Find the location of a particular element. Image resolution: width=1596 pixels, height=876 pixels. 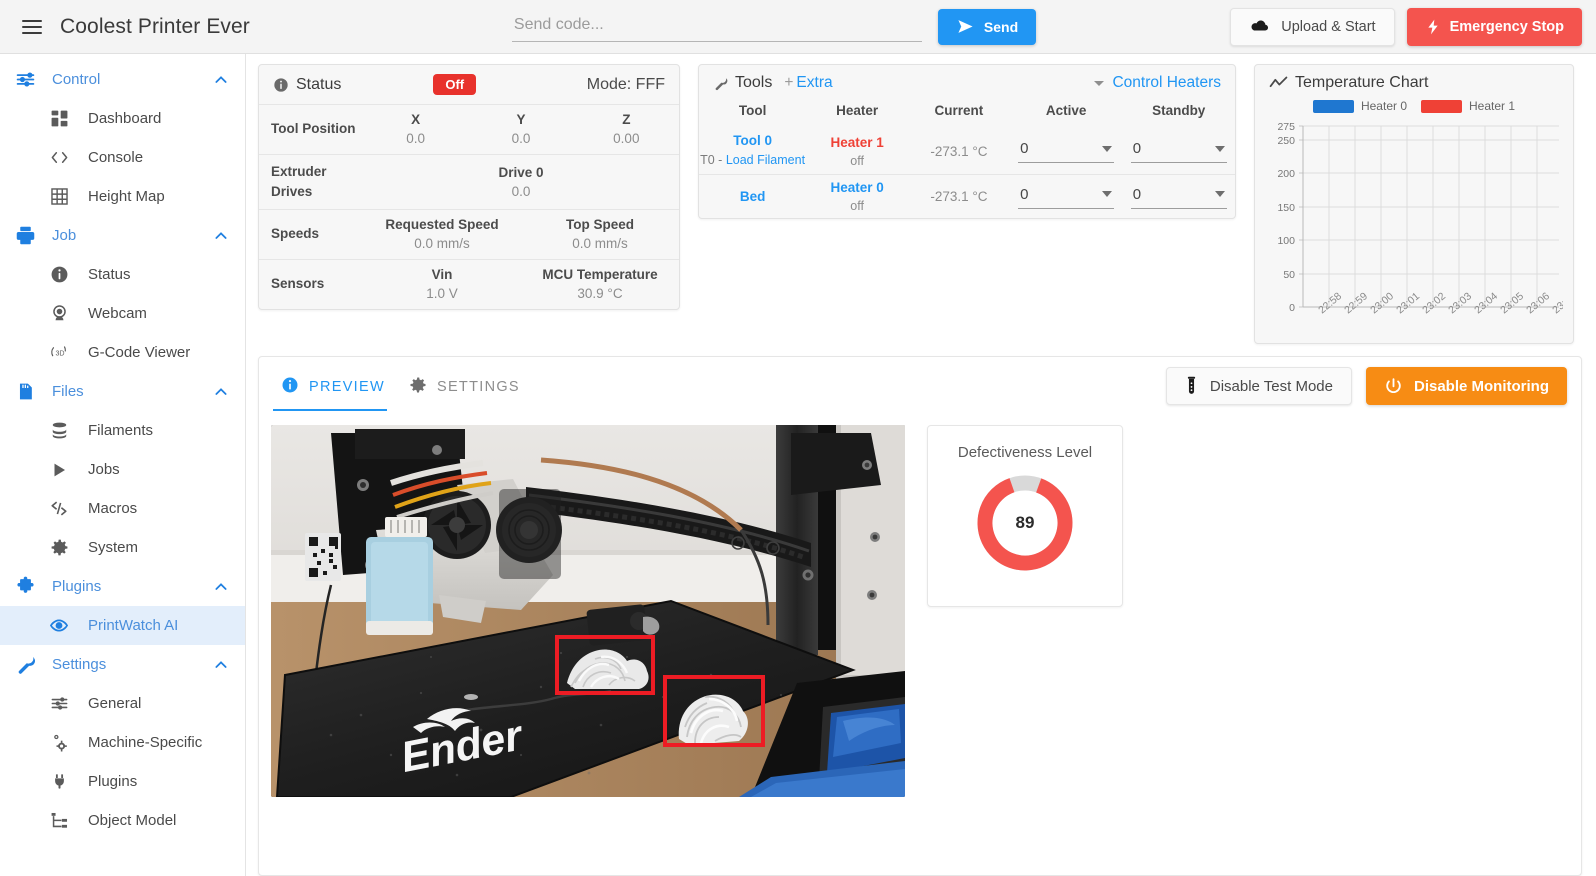

gear-icon is located at coordinates (418, 387).